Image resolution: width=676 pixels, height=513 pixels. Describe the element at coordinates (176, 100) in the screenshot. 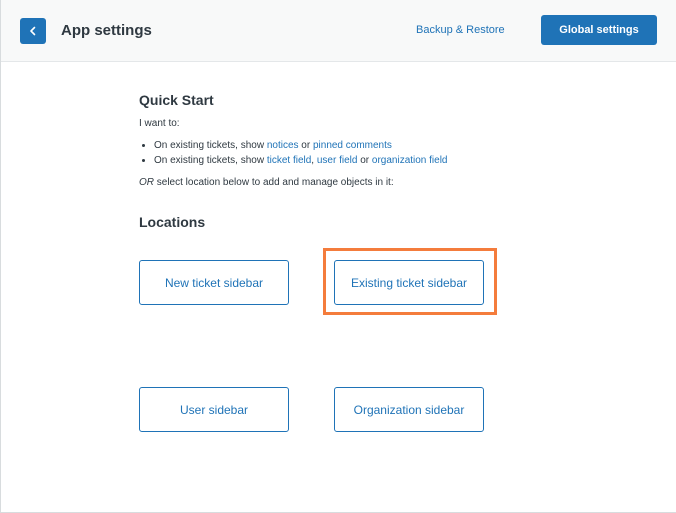

I see `quick-start-heading: Quick Start` at that location.